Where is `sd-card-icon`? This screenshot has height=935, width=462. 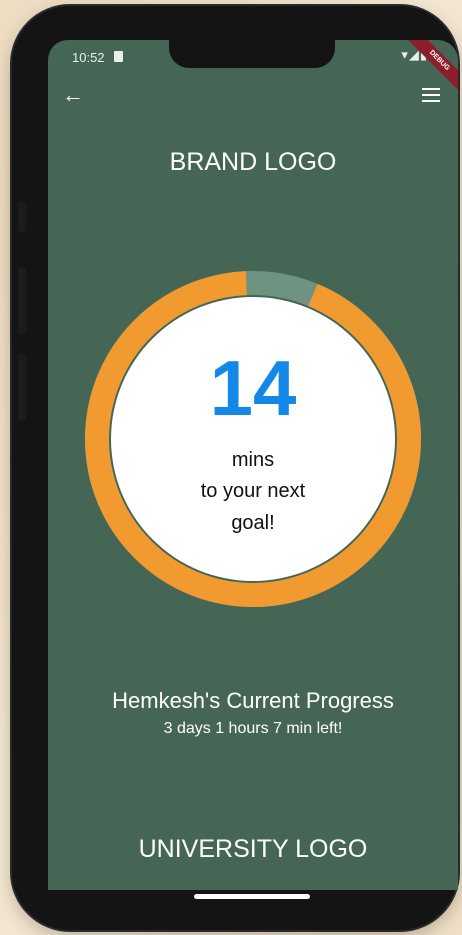 sd-card-icon is located at coordinates (118, 56).